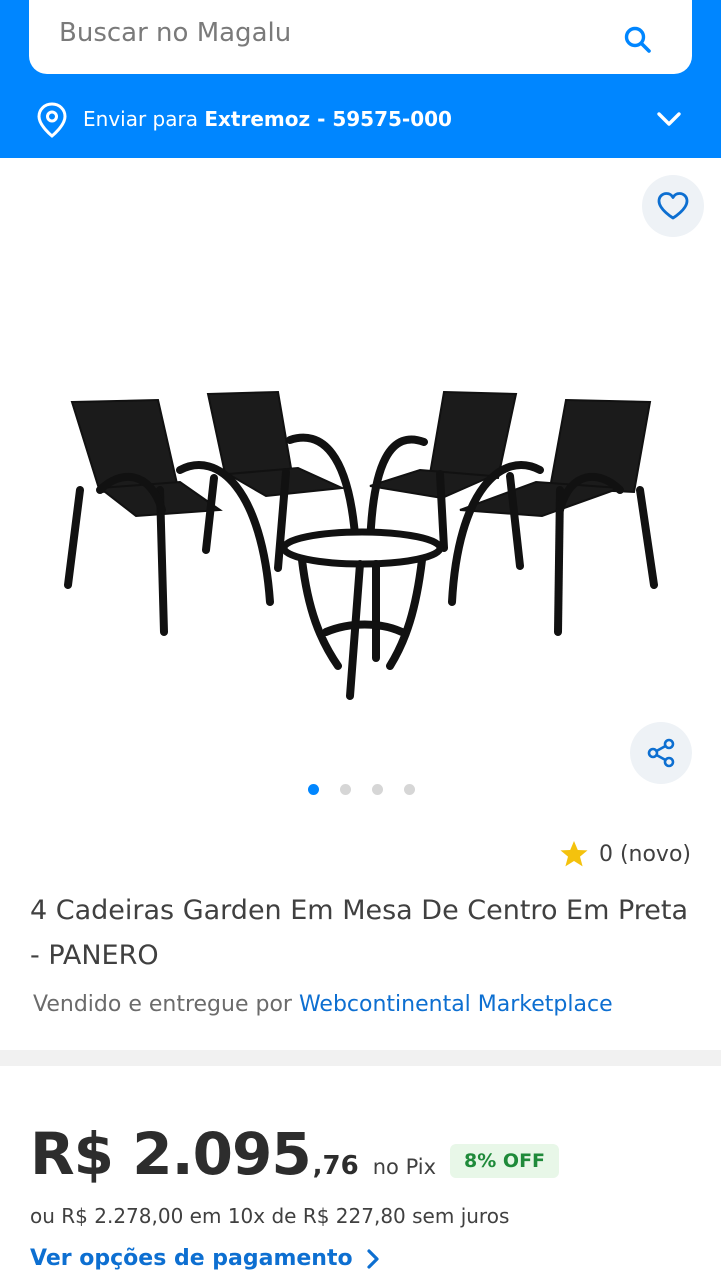 The width and height of the screenshot is (721, 1280). I want to click on favorite-button, so click(673, 206).